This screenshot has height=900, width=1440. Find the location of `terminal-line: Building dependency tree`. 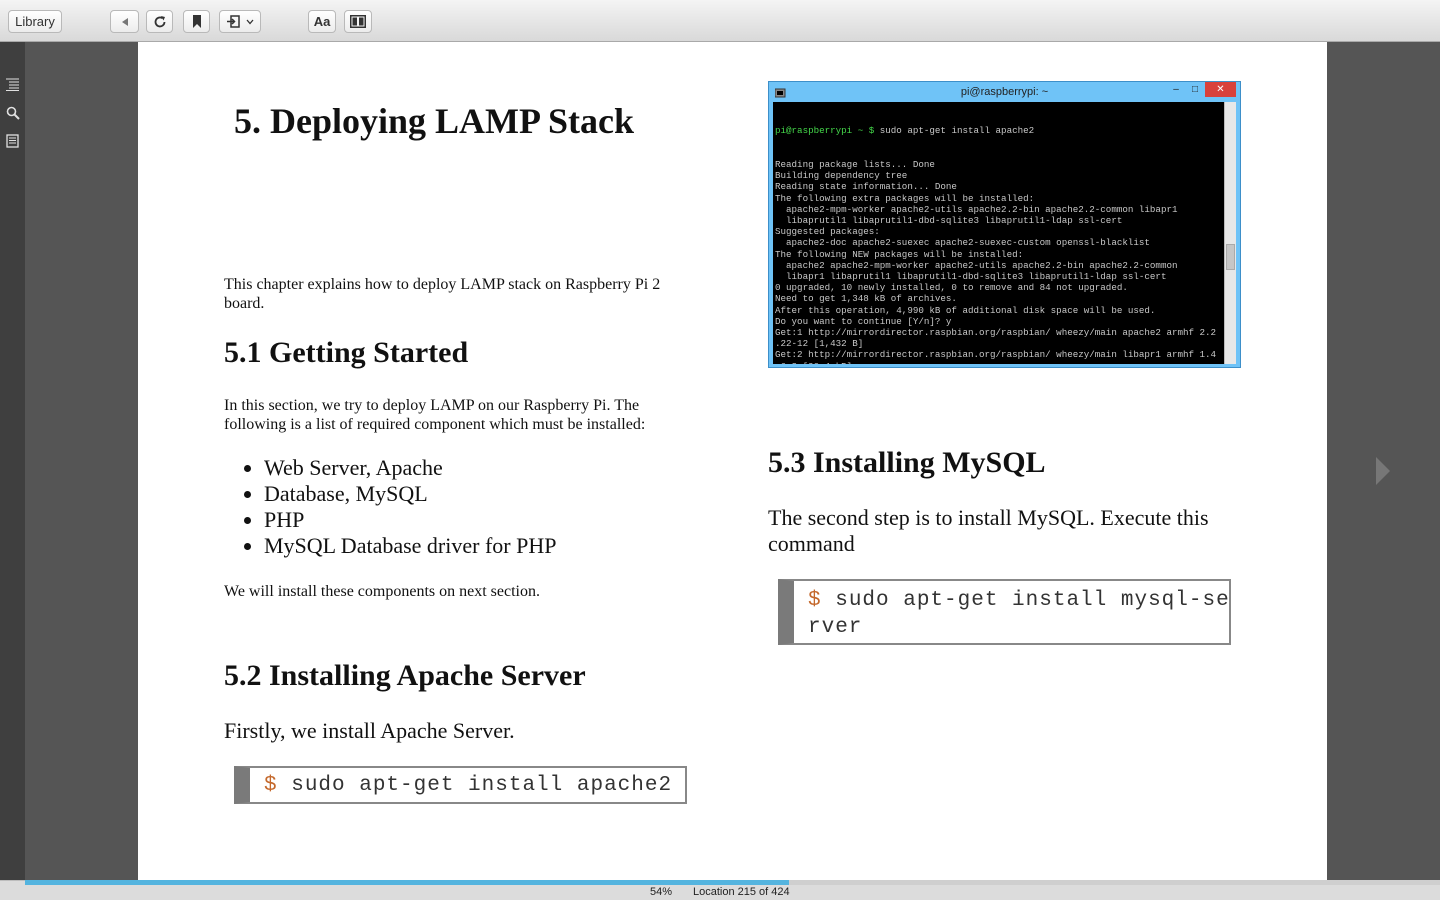

terminal-line: Building dependency tree is located at coordinates (841, 176).